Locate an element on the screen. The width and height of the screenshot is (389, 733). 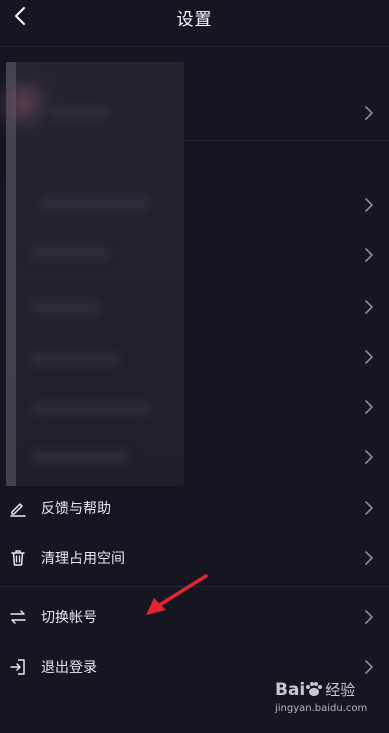
page-title: 设置 is located at coordinates (194, 19).